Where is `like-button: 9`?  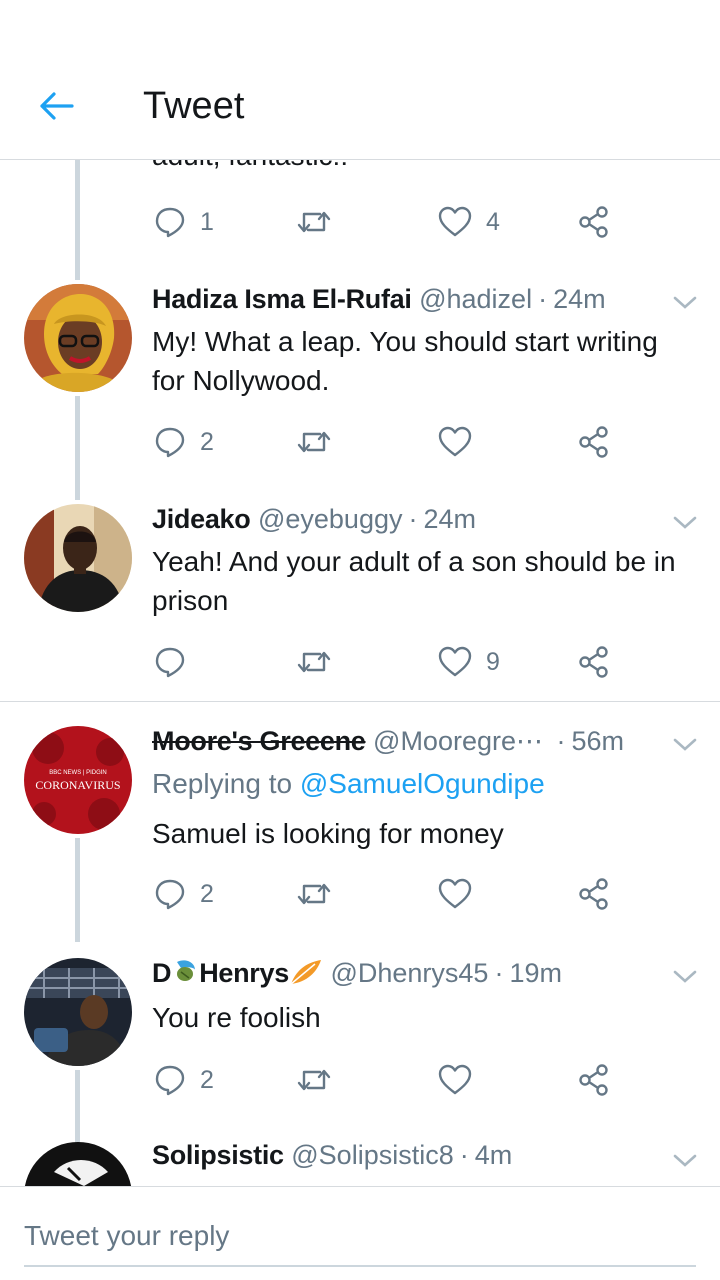 like-button: 9 is located at coordinates (469, 662).